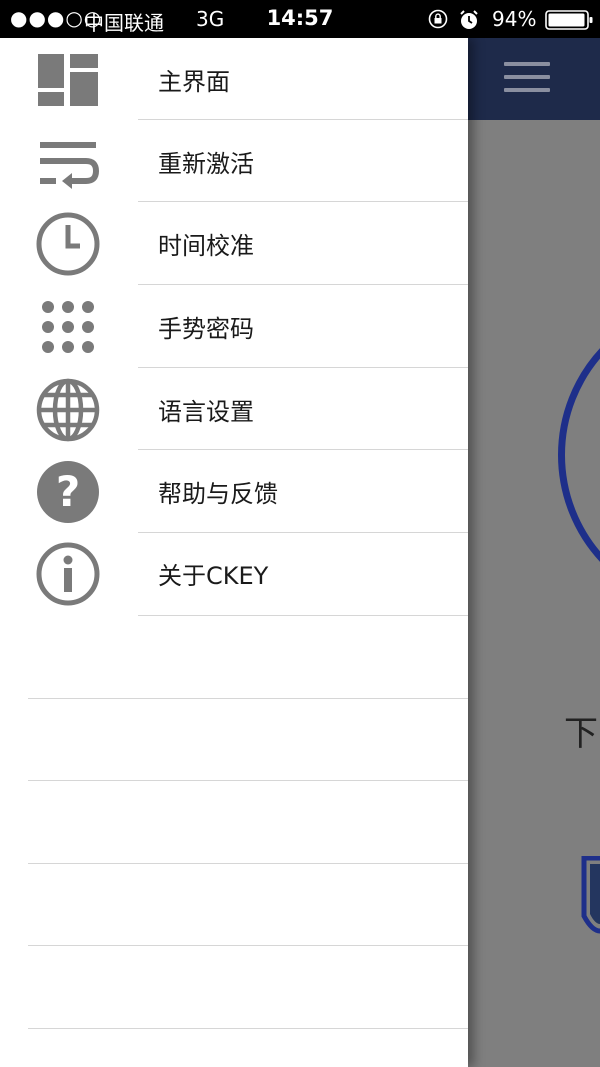 The height and width of the screenshot is (1067, 600). I want to click on partial-label: 下, so click(581, 734).